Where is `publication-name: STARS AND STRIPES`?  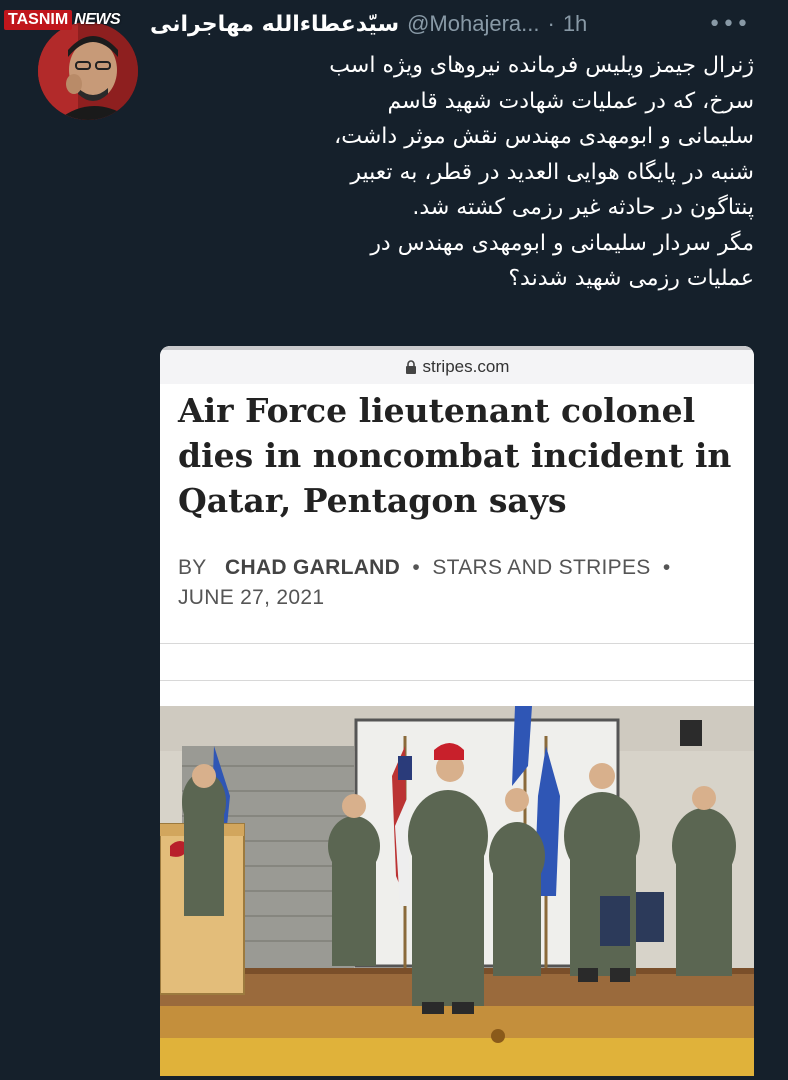 publication-name: STARS AND STRIPES is located at coordinates (541, 567).